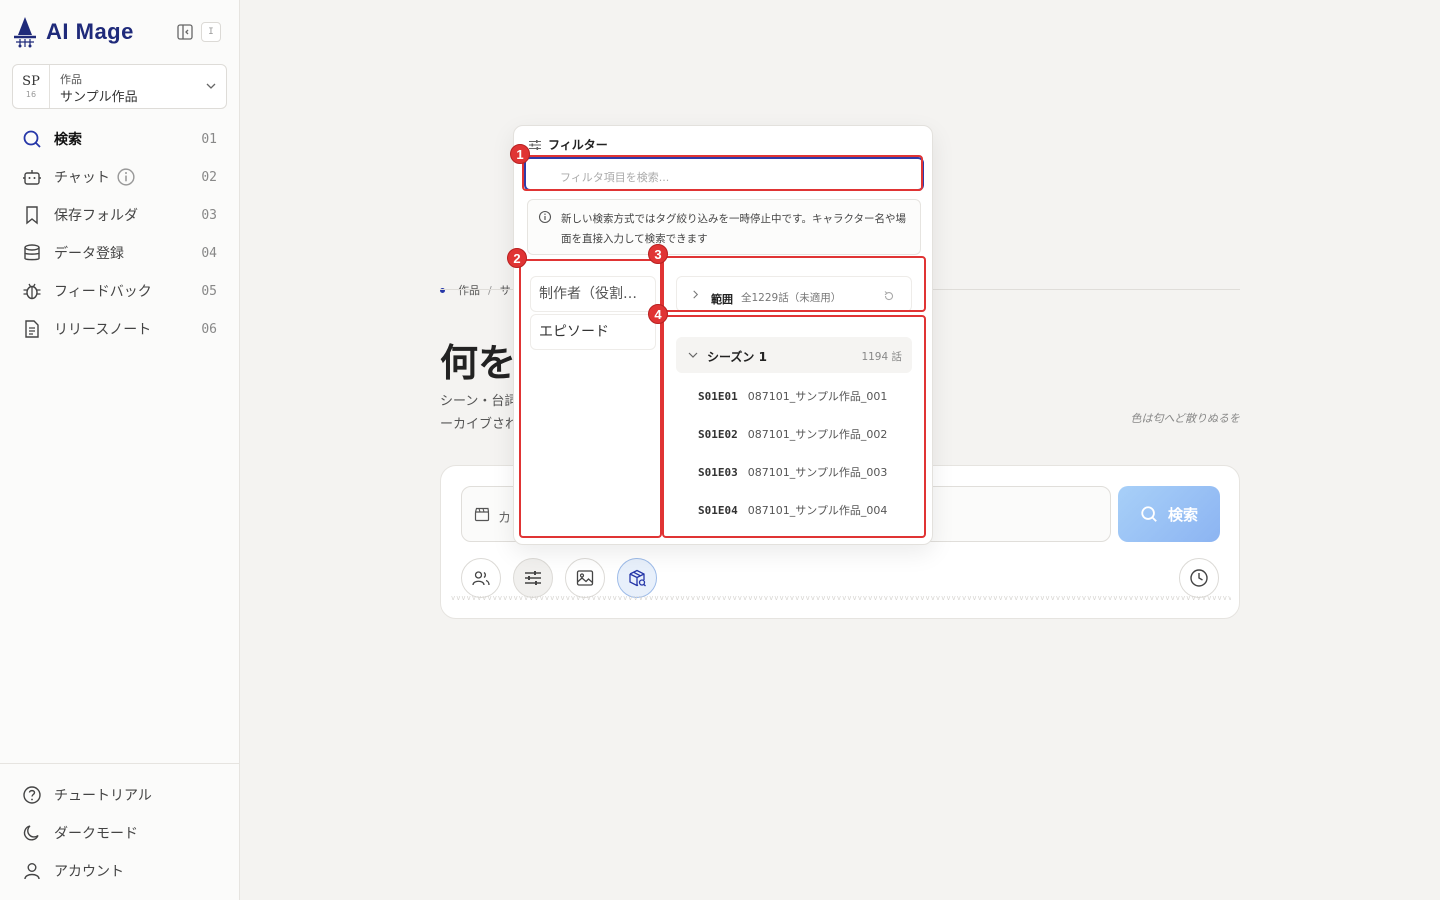  I want to click on shortcut-box: I, so click(211, 32).